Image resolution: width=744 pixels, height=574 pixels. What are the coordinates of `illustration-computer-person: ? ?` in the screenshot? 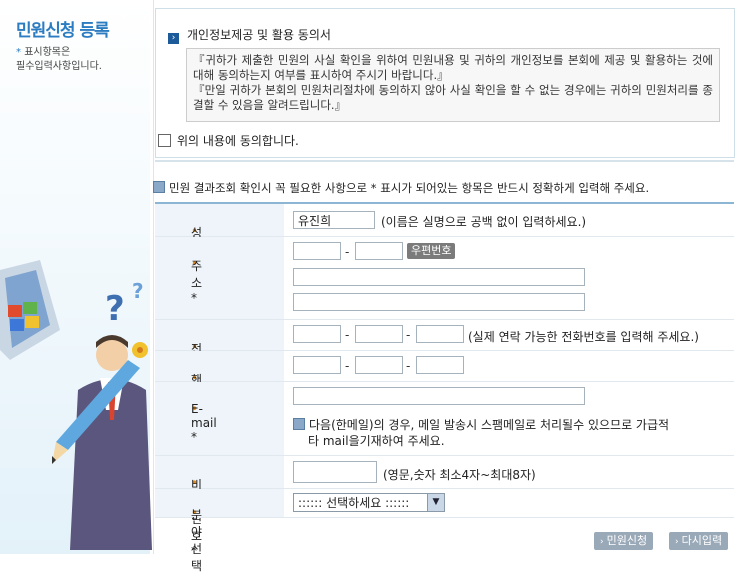 It's located at (76, 405).